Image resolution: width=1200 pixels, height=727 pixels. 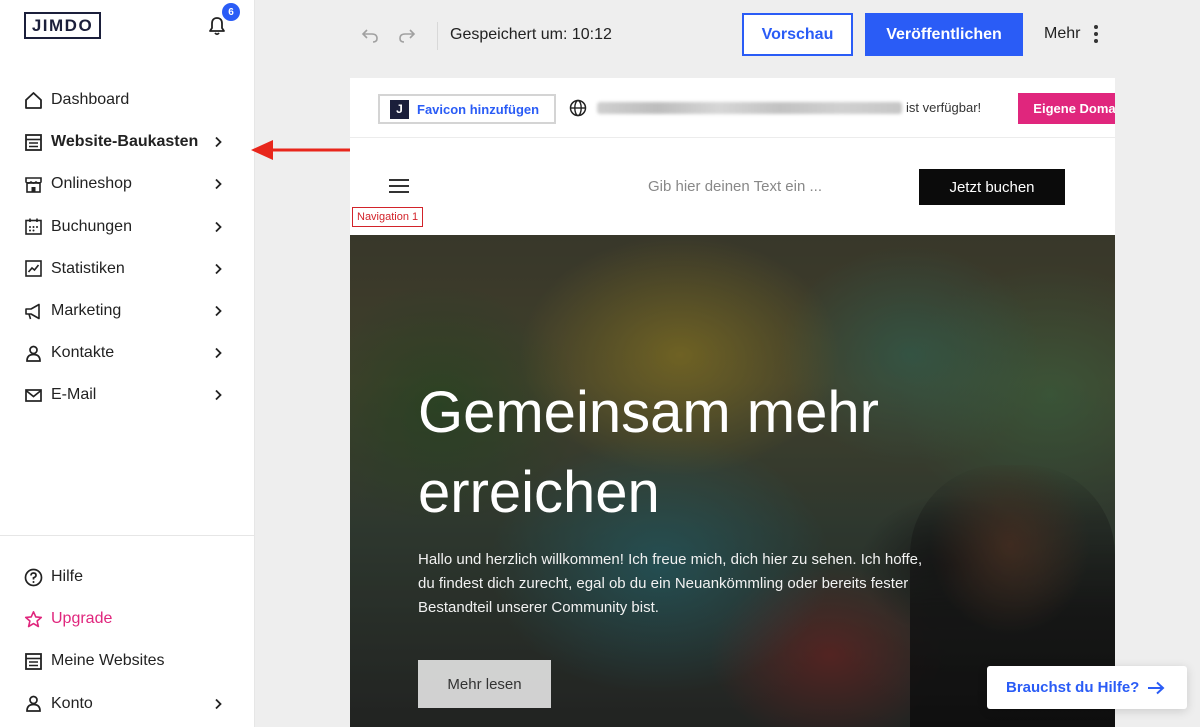 What do you see at coordinates (108, 661) in the screenshot?
I see `sidebar-item-label: Meine Websites` at bounding box center [108, 661].